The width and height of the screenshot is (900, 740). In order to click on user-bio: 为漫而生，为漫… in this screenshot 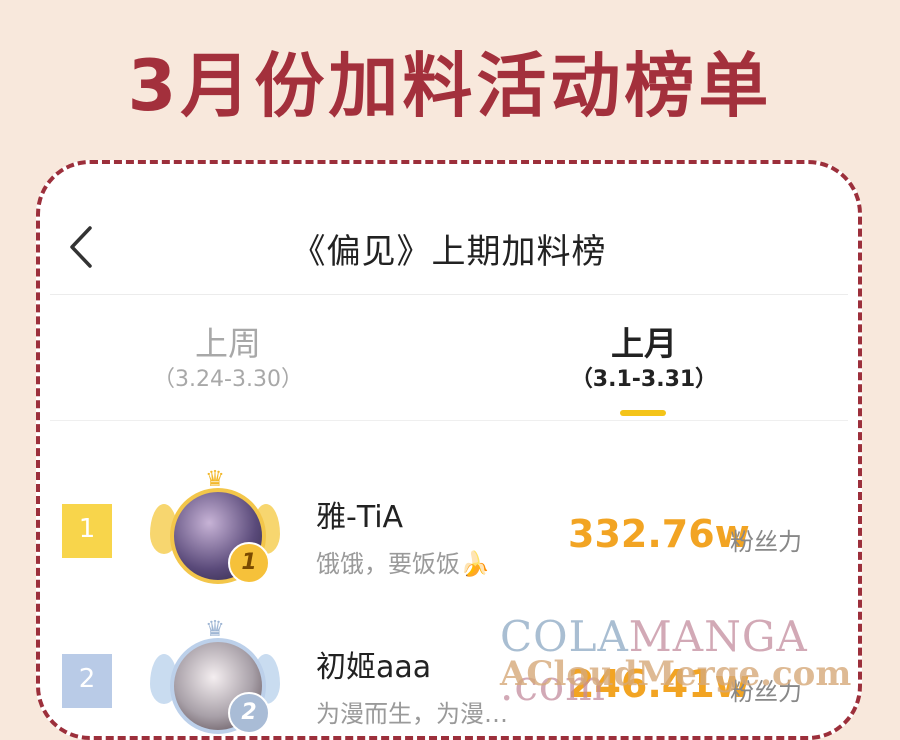, I will do `click(412, 714)`.